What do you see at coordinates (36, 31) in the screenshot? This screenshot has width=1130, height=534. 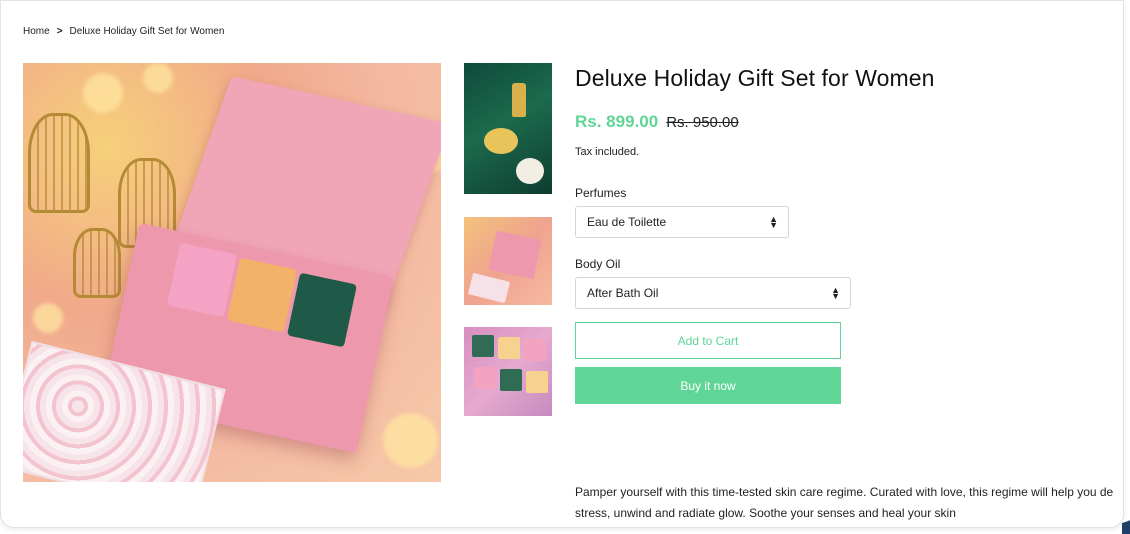 I see `breadcrumb-home-link: Home` at bounding box center [36, 31].